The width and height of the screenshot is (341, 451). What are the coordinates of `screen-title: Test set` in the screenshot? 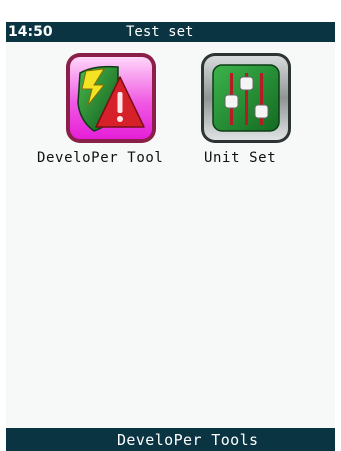 It's located at (160, 32).